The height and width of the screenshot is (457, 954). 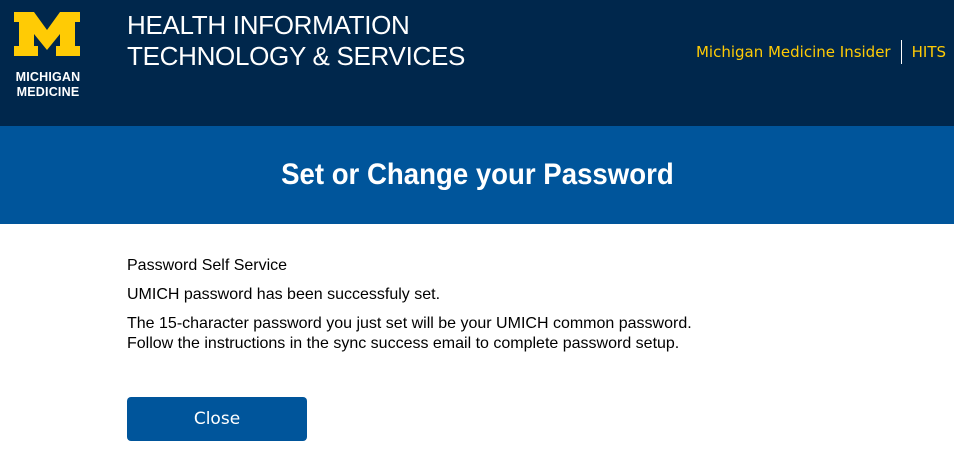 What do you see at coordinates (47, 34) in the screenshot?
I see `block-m-icon` at bounding box center [47, 34].